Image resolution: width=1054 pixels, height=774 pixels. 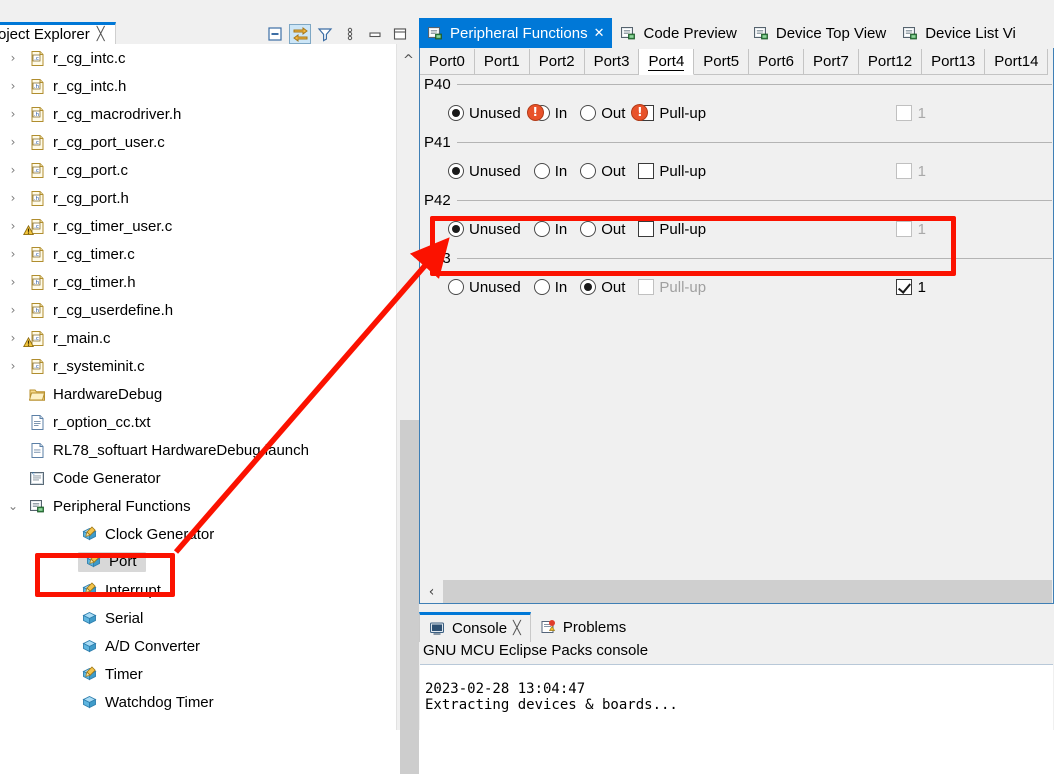 I want to click on tree-item: › .h r_cg_macrodriver.h, so click(x=201, y=114).